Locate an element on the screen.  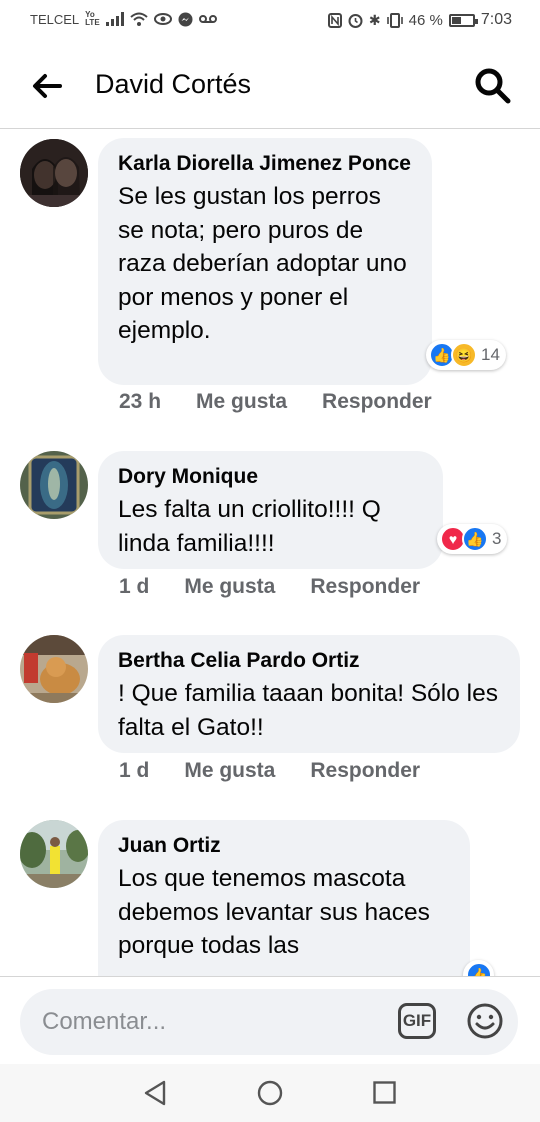
reaction-summary: 👍 😆 14 is located at coordinates (466, 355).